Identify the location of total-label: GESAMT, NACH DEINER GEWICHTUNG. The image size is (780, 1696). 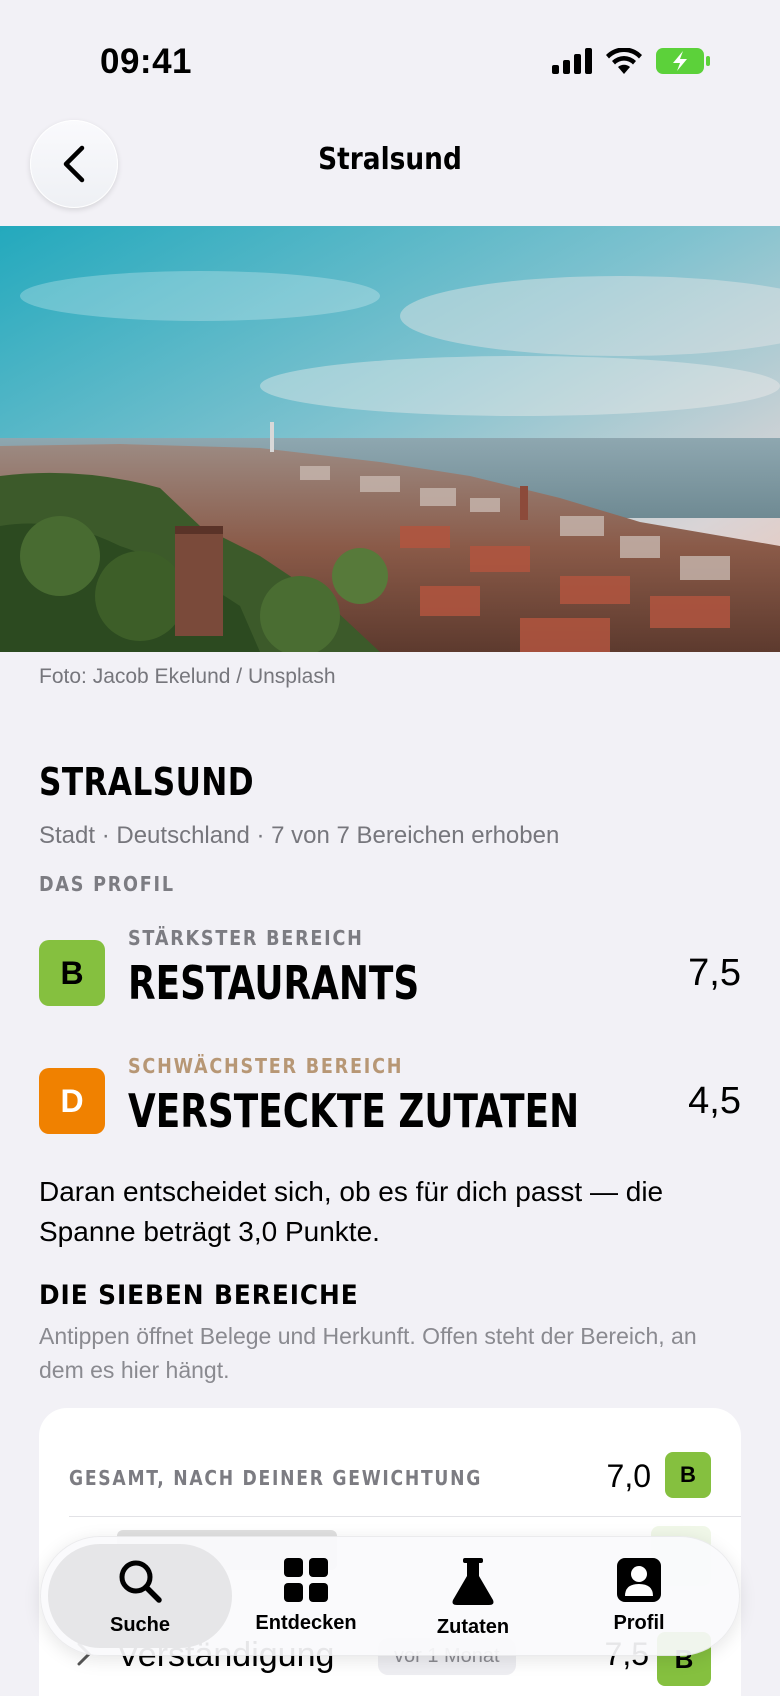
(276, 1478).